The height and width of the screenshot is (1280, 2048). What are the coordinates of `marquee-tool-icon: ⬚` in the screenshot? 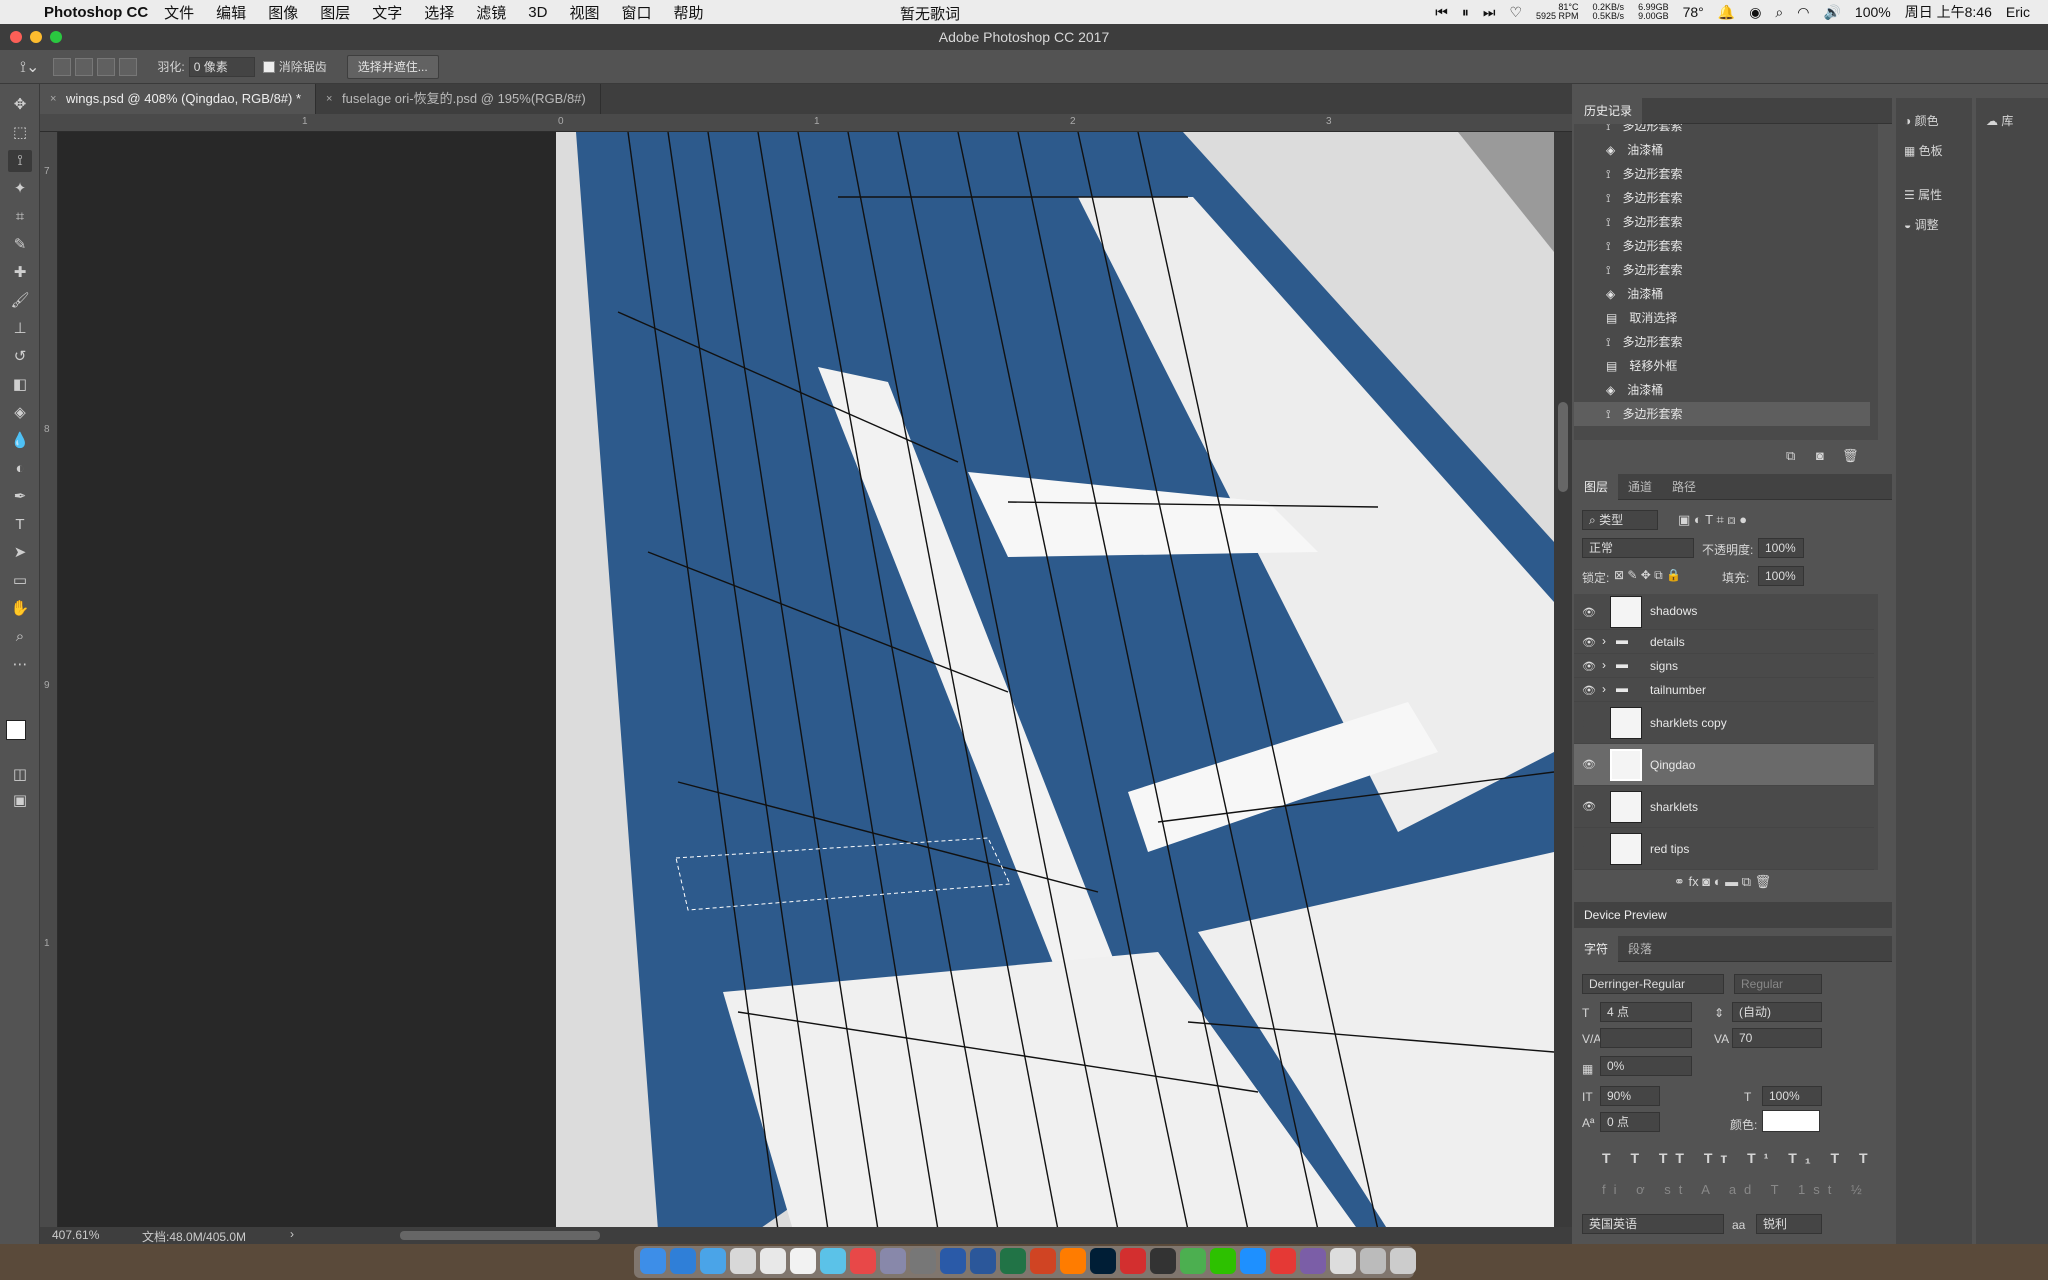 It's located at (20, 133).